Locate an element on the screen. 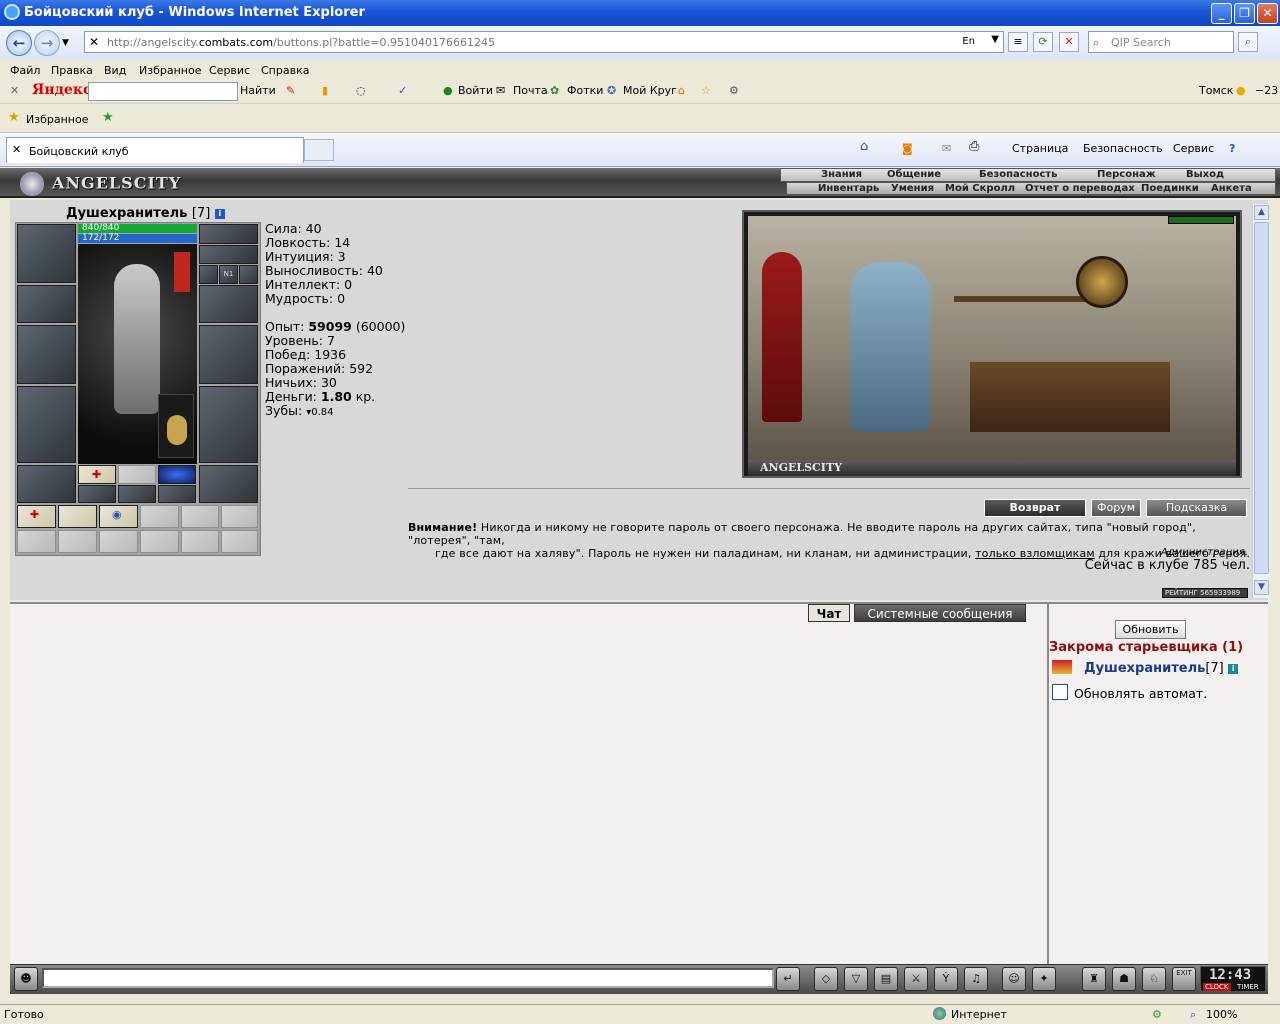 The image size is (1280, 1024). submenu-scroll: Мой Скролл is located at coordinates (980, 188).